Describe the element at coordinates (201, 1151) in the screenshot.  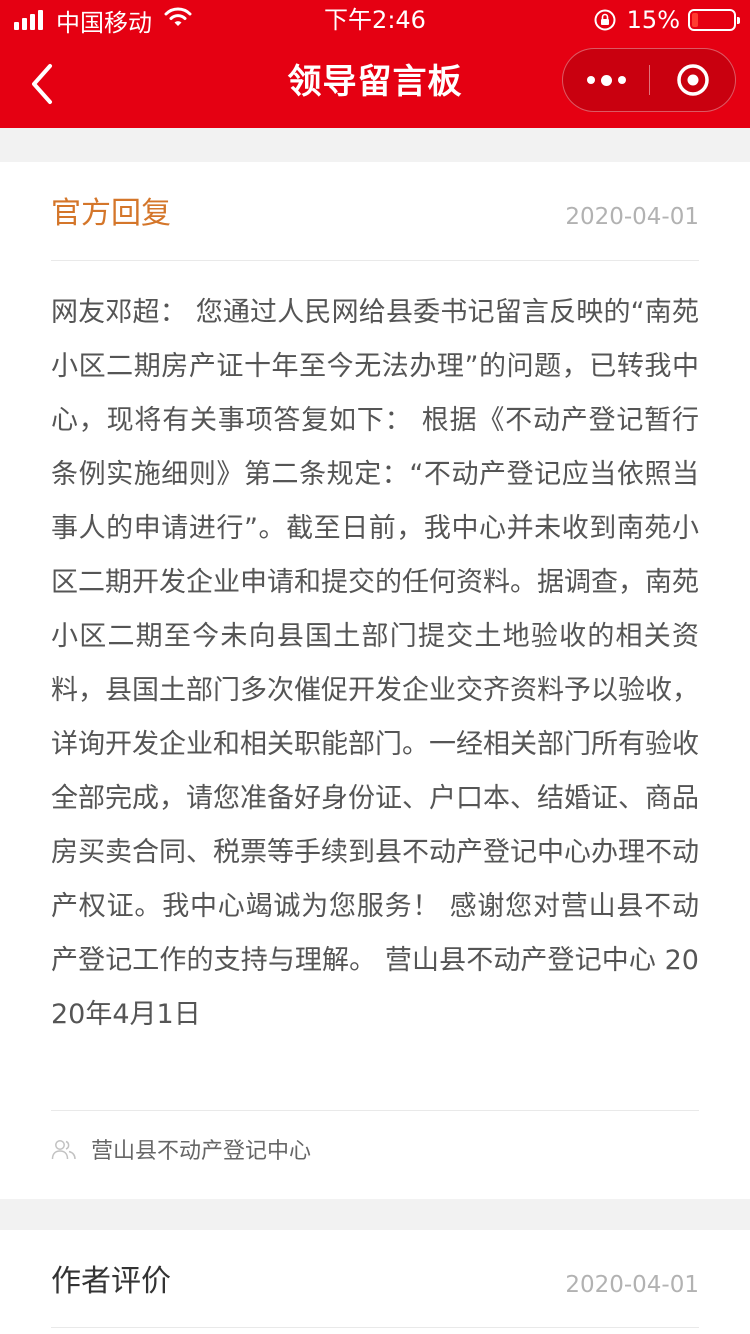
I see `responder-name: 营山县不动产登记中心` at that location.